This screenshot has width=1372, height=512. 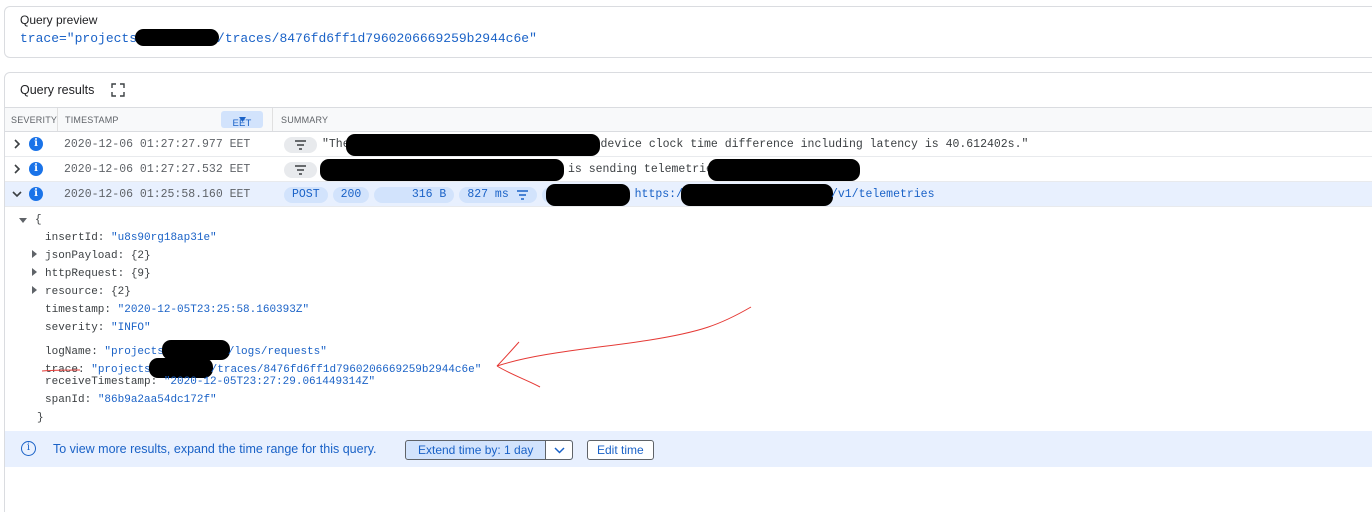 I want to click on severity-column-header: SEVERITY, so click(x=34, y=120).